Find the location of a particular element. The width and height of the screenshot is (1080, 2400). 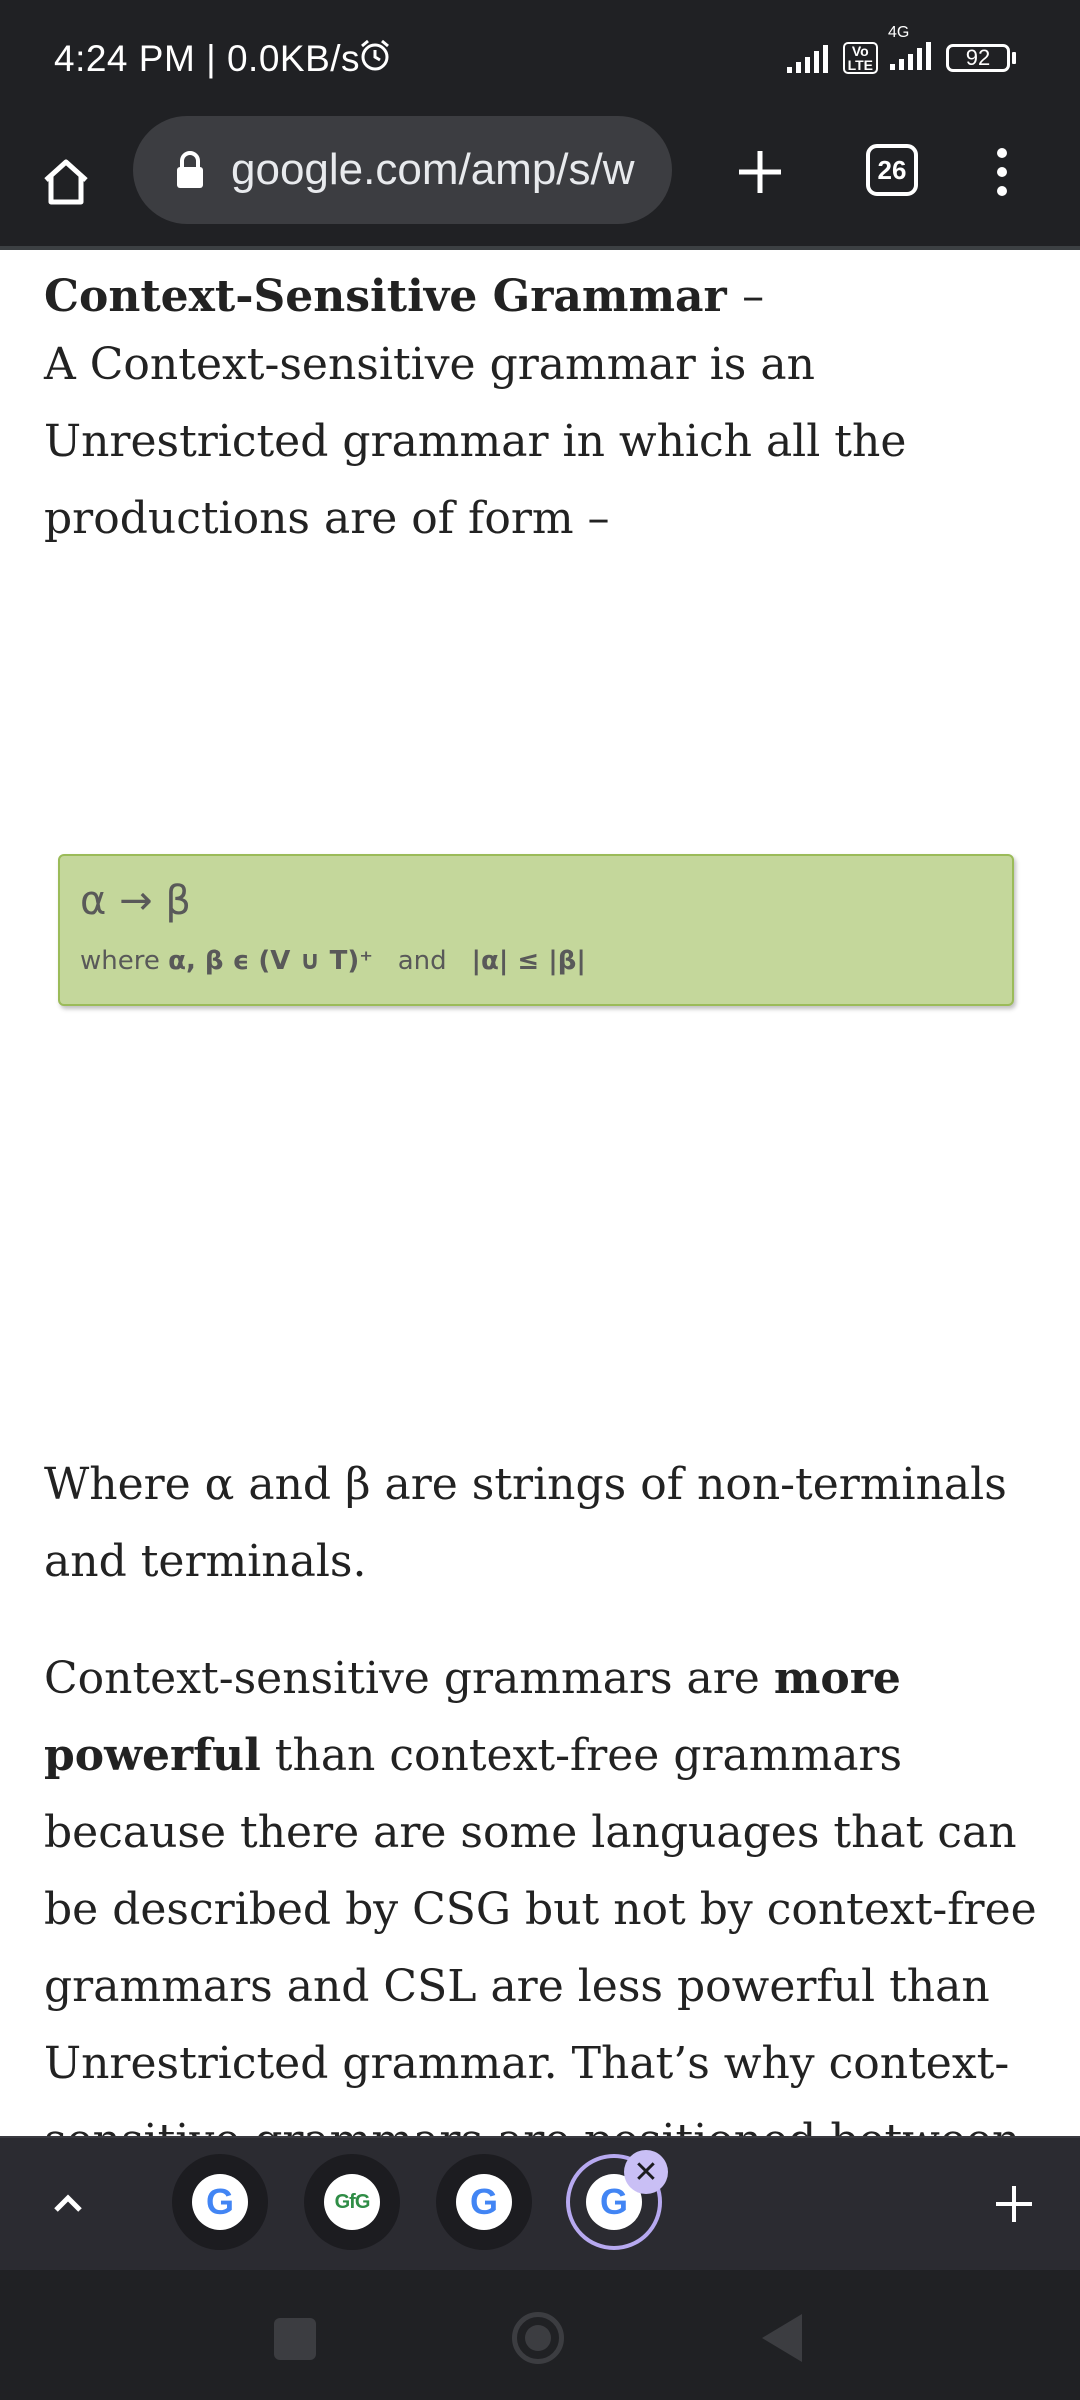

battery-level: 92 is located at coordinates (978, 57).